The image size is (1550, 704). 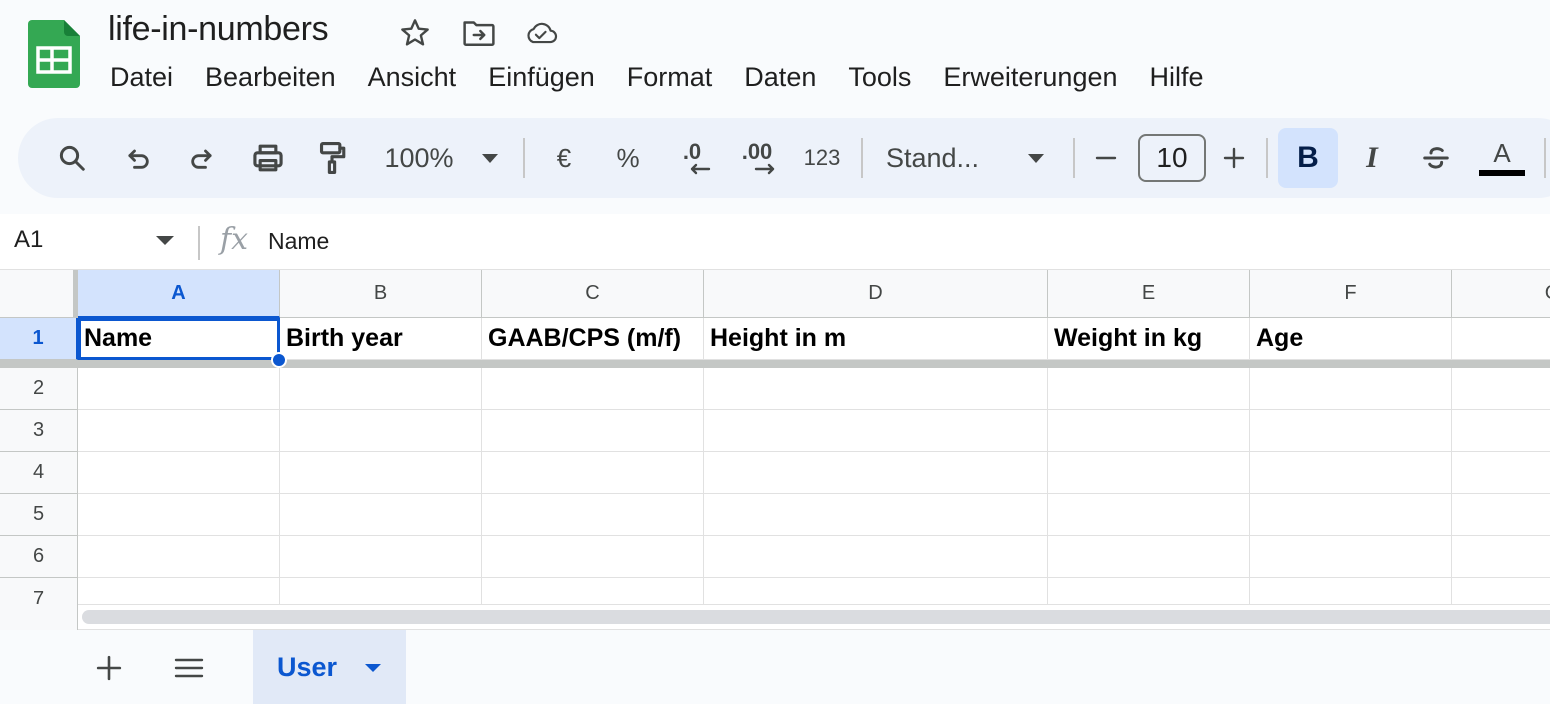 What do you see at coordinates (564, 158) in the screenshot?
I see `currency-button: €` at bounding box center [564, 158].